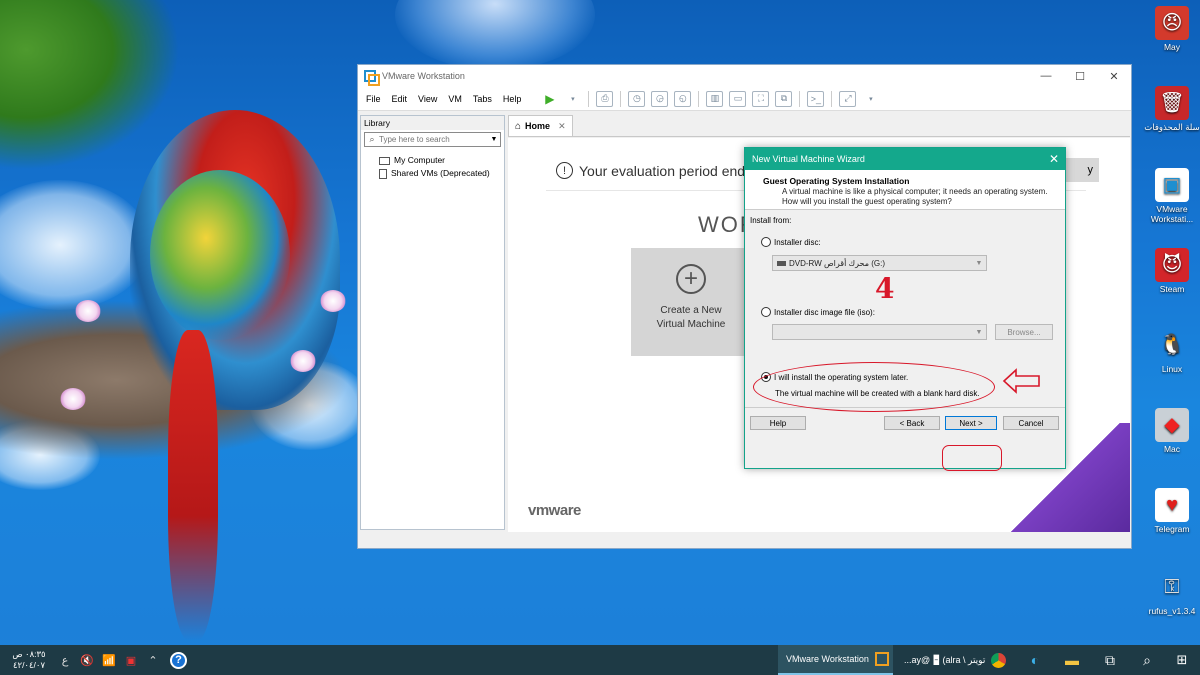 The image size is (1200, 675). Describe the element at coordinates (441, 173) in the screenshot. I see `tree-item-shared-vms: Shared VMs (Deprecated)` at that location.